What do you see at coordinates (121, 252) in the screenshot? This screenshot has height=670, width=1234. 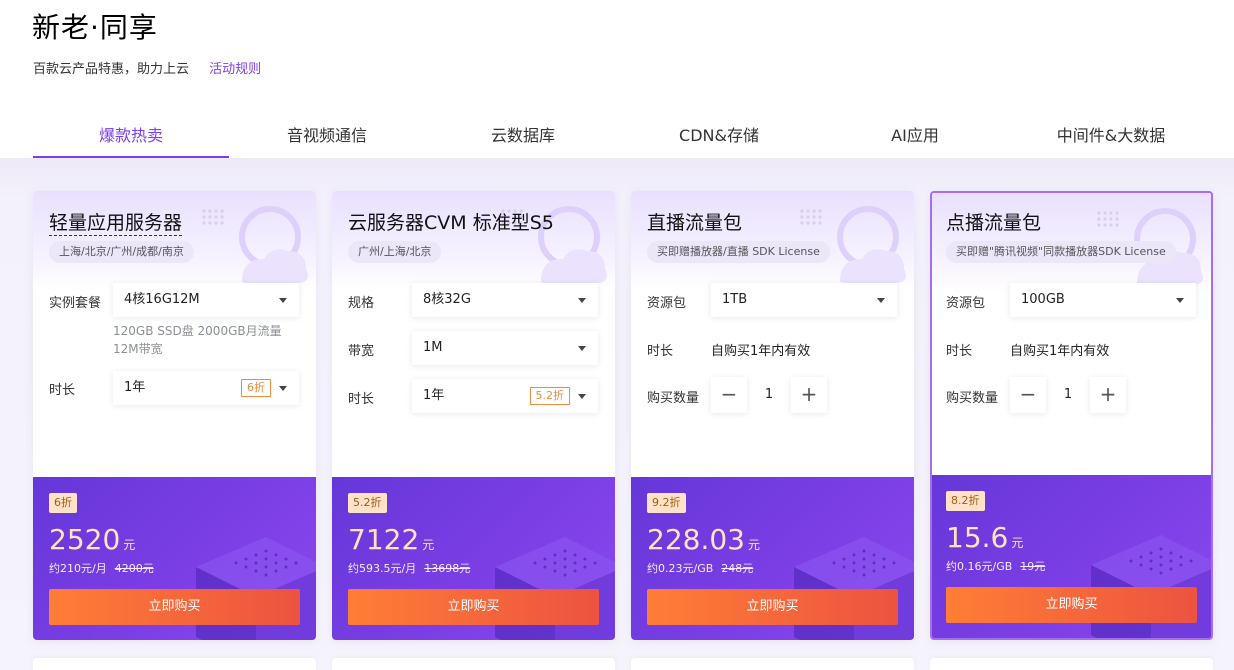 I see `region-pill: 上海/北京/广州/成都/南京` at bounding box center [121, 252].